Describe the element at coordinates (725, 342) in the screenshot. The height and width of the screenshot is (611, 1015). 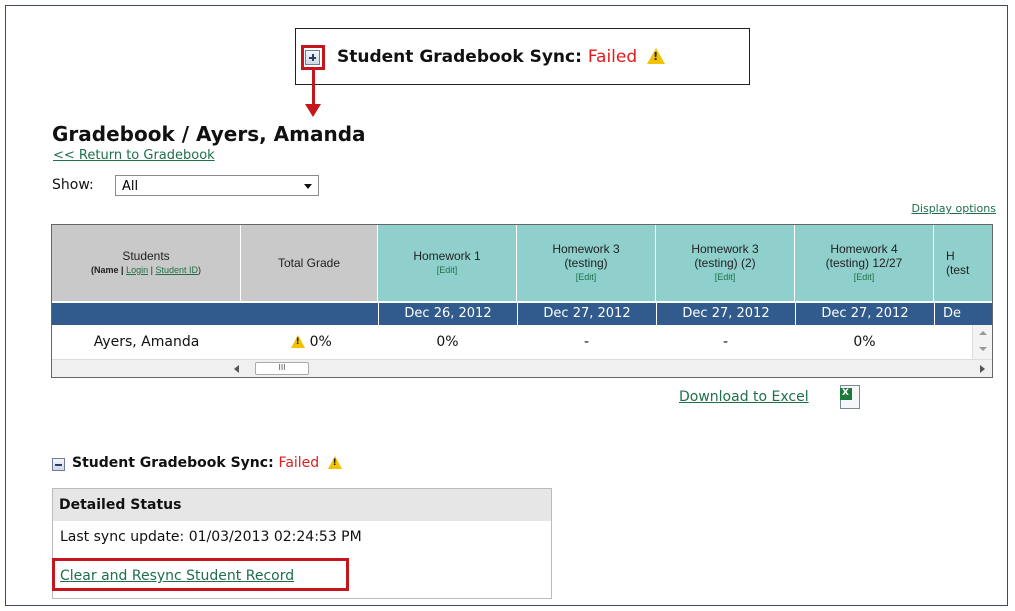
I see `row-hw3b: -` at that location.